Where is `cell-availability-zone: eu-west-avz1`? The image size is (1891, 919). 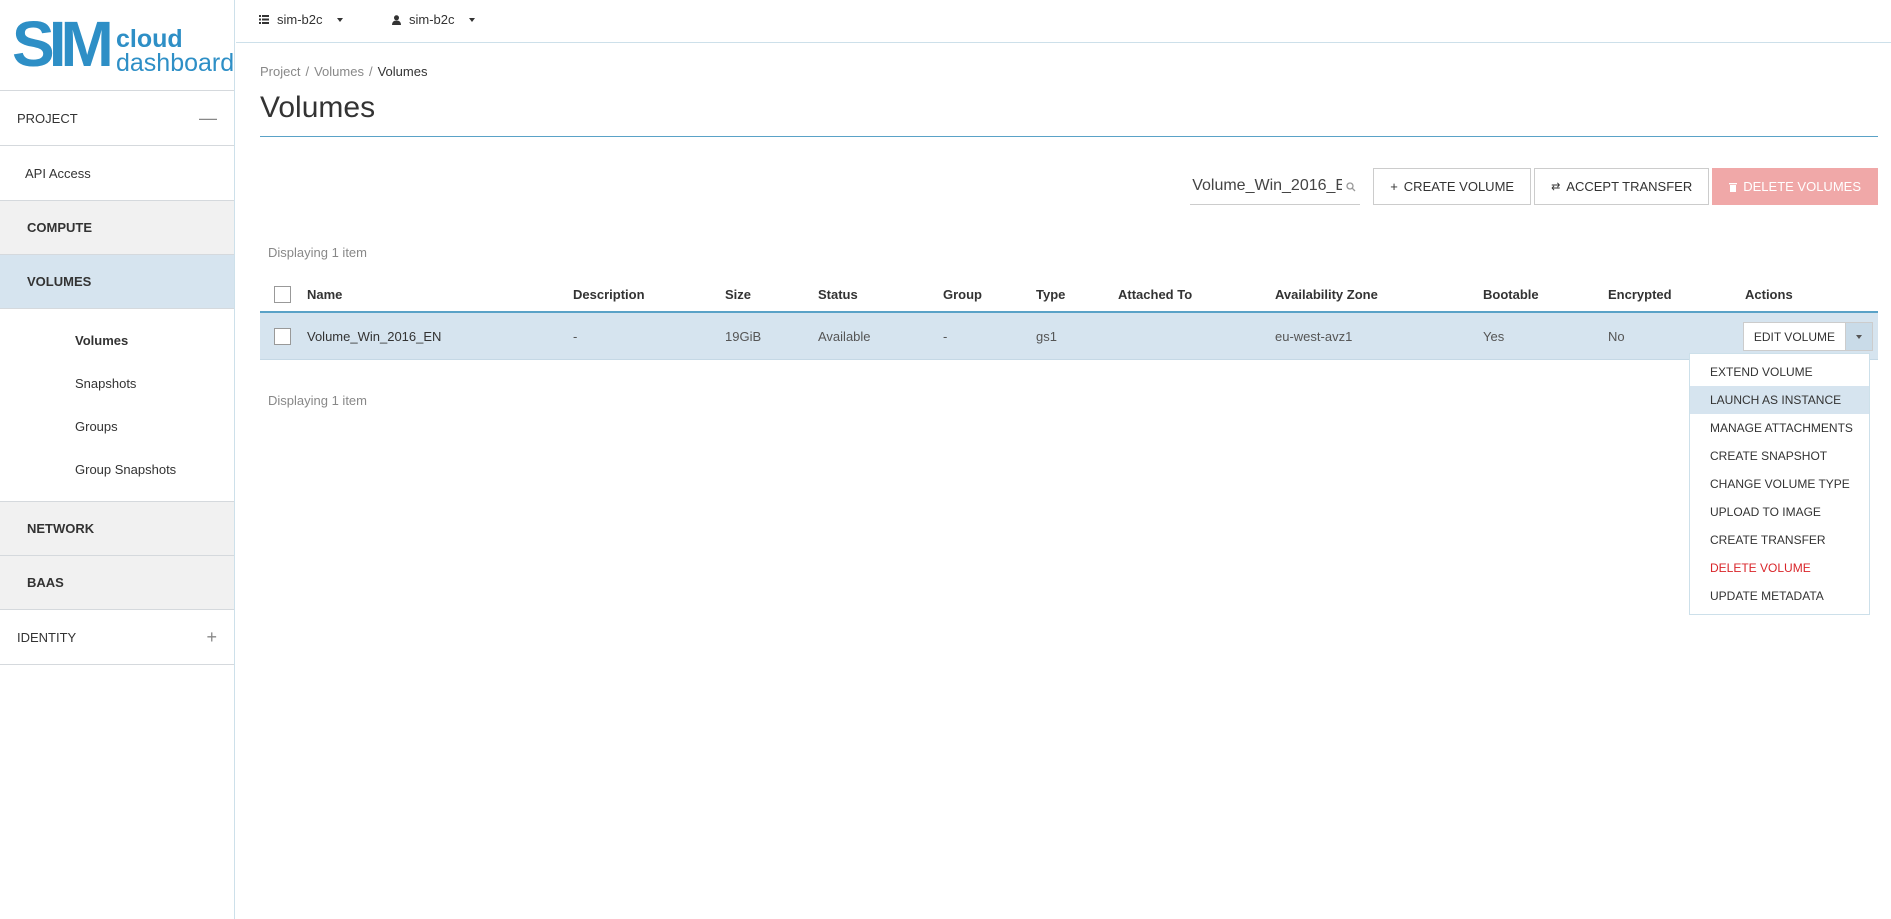 cell-availability-zone: eu-west-avz1 is located at coordinates (1314, 336).